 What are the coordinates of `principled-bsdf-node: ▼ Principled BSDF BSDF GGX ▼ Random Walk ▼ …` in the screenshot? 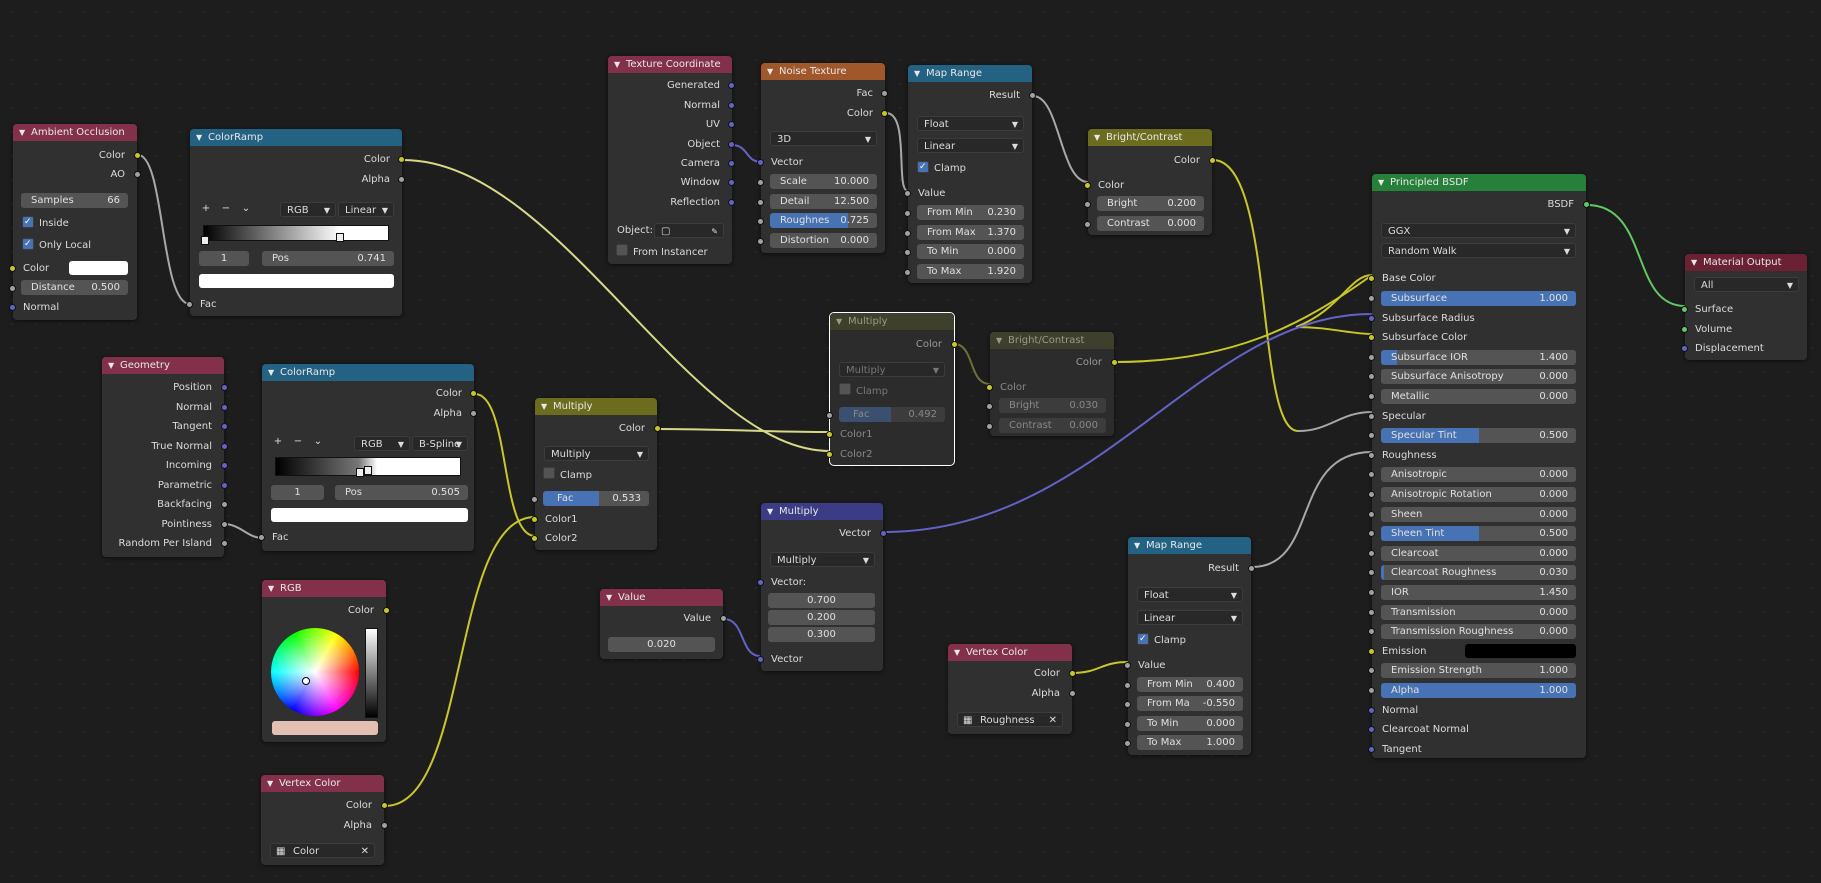 It's located at (1479, 466).